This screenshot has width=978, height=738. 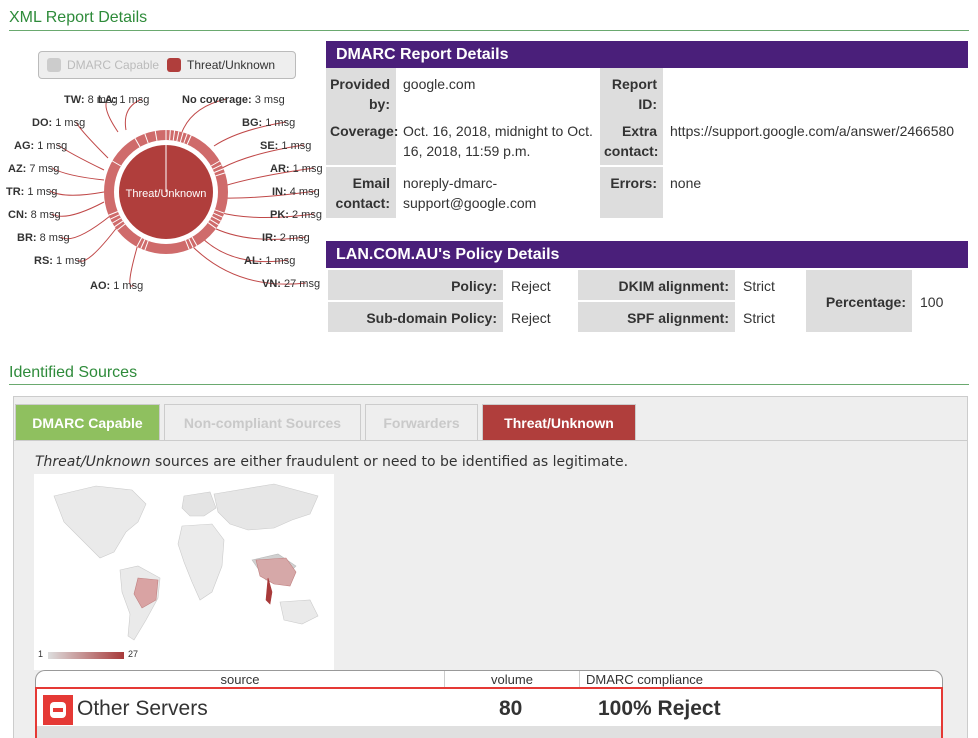 I want to click on tab-dmarc-capable: DMARC Capable, so click(x=87, y=422).